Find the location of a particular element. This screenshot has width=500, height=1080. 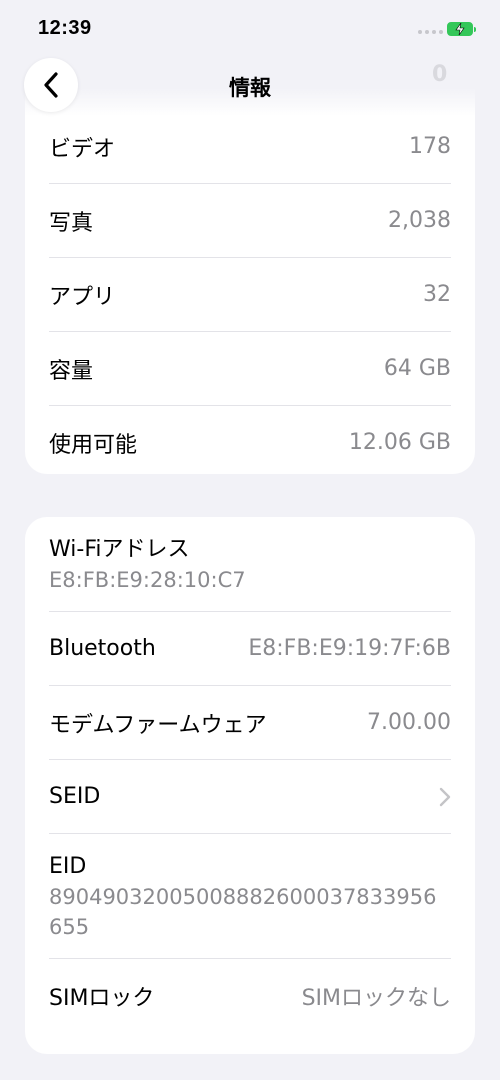

sim-lock-label: SIMロック is located at coordinates (102, 998).